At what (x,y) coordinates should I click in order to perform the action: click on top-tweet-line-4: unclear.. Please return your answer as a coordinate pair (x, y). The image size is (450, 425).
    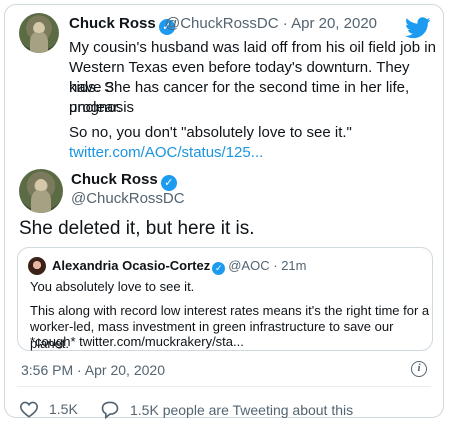
    Looking at the image, I should click on (95, 107).